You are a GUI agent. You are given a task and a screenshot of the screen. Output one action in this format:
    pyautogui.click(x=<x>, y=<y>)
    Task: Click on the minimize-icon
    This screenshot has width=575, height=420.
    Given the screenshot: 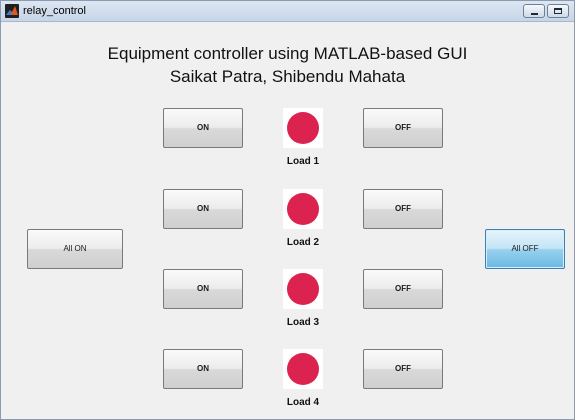 What is the action you would take?
    pyautogui.click(x=534, y=14)
    